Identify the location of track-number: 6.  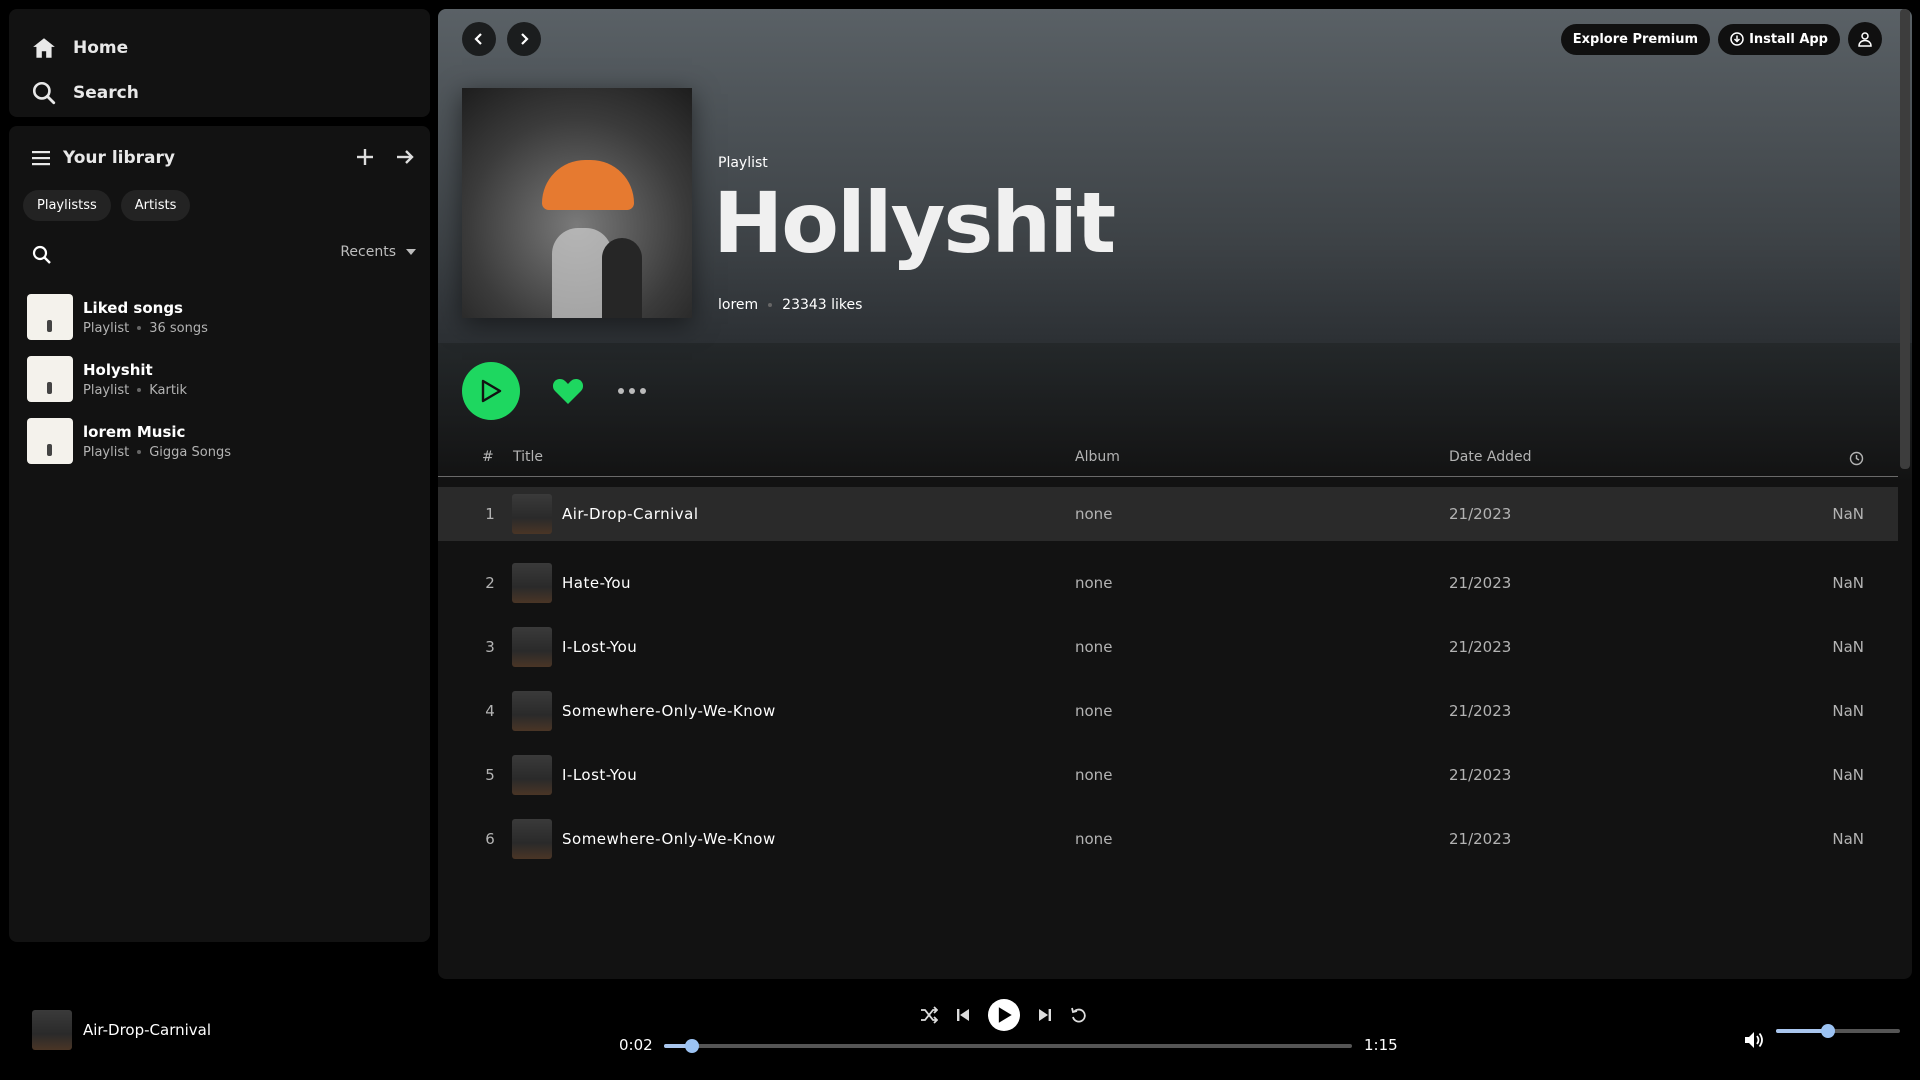
(490, 839).